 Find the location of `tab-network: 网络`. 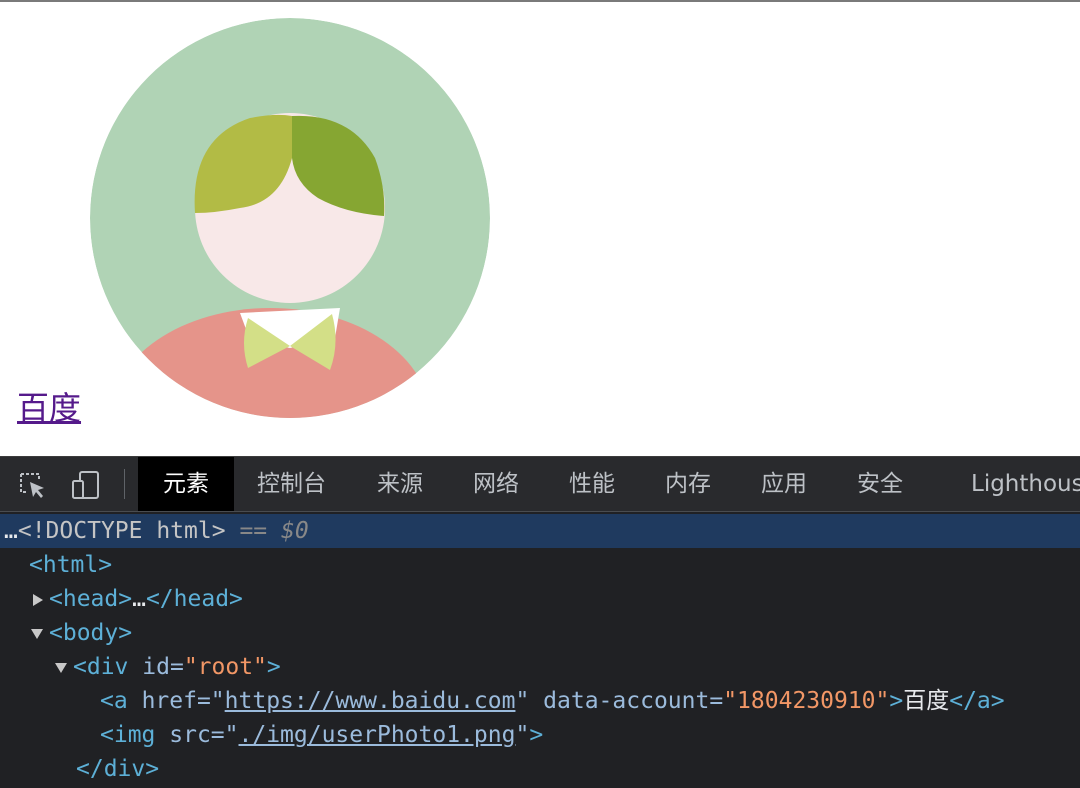

tab-network: 网络 is located at coordinates (496, 484).